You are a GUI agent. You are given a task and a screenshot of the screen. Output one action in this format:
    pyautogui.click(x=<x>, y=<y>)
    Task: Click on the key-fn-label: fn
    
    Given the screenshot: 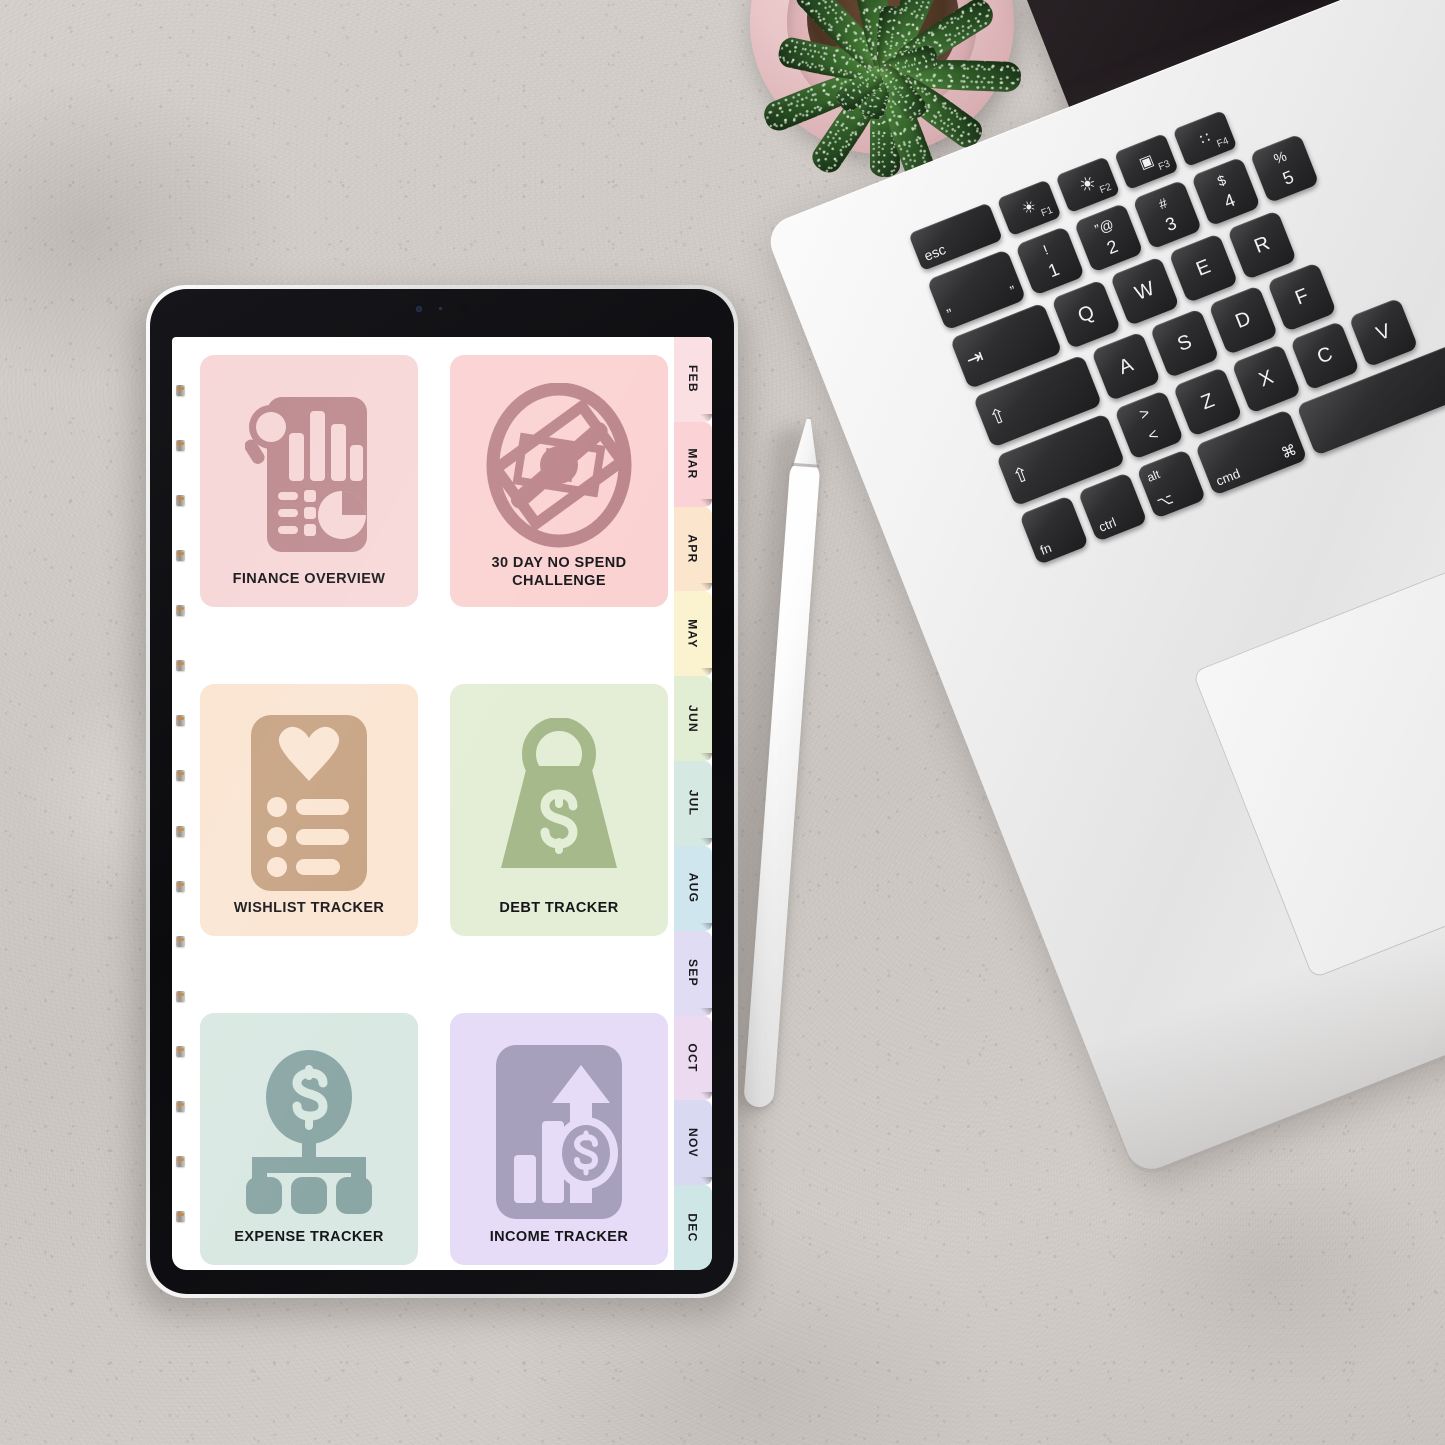 What is the action you would take?
    pyautogui.click(x=1045, y=548)
    